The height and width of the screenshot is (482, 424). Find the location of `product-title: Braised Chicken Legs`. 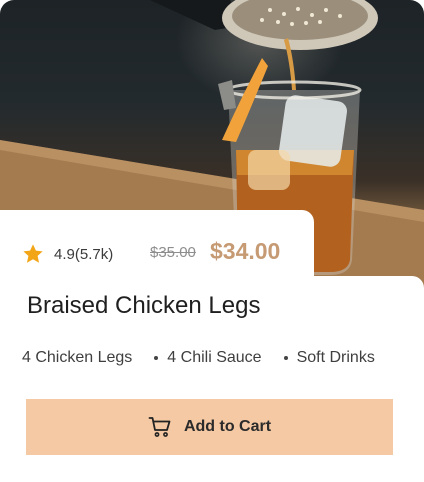

product-title: Braised Chicken Legs is located at coordinates (144, 305).